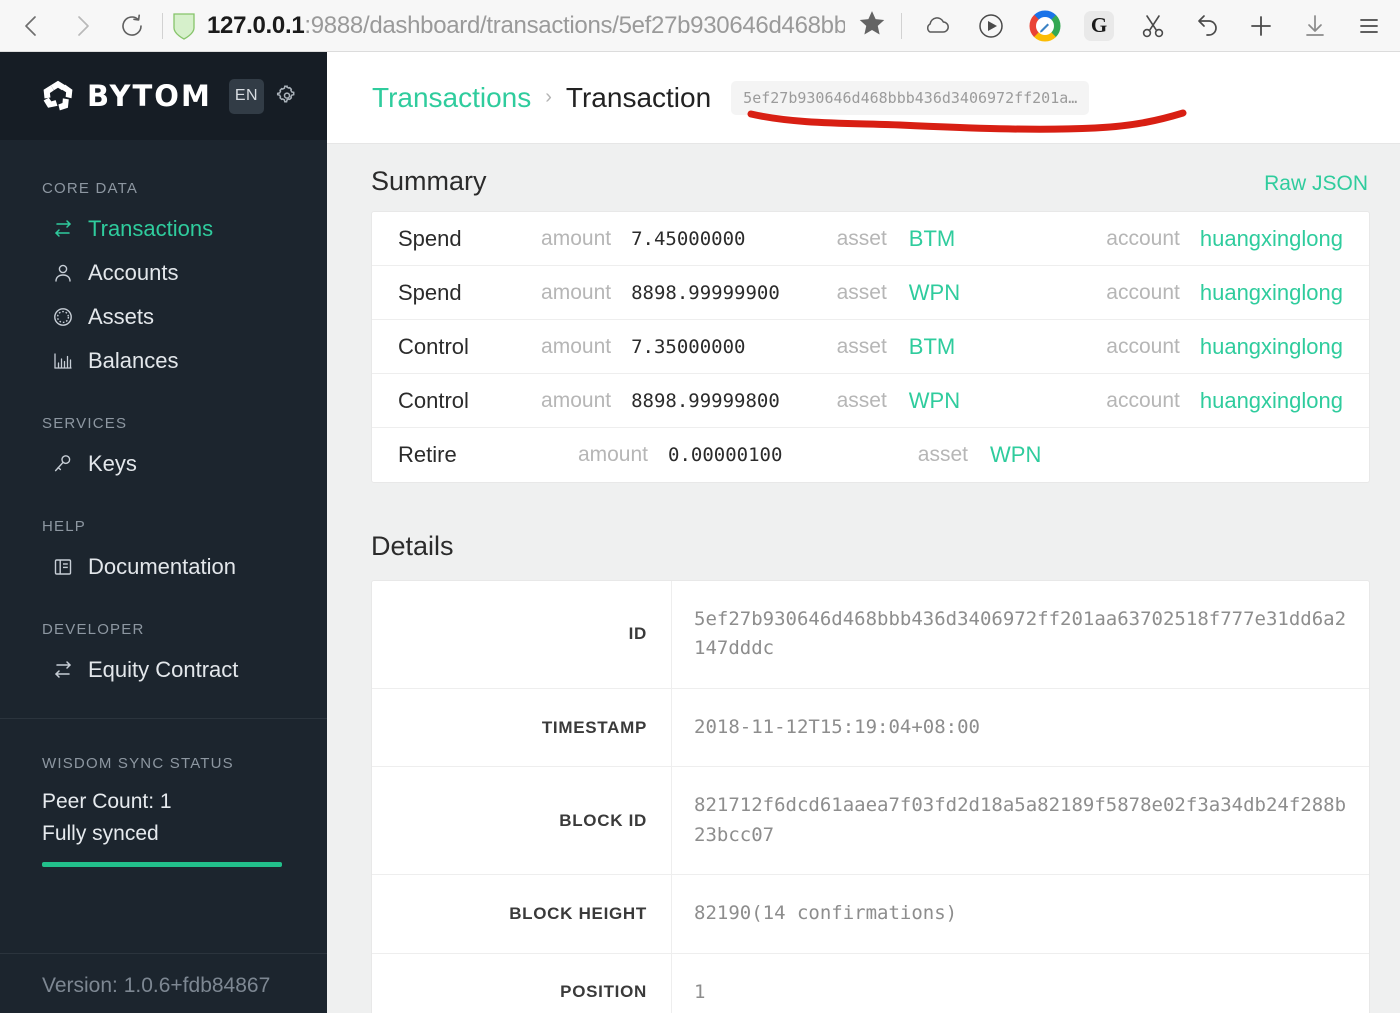 The height and width of the screenshot is (1013, 1400). Describe the element at coordinates (1045, 26) in the screenshot. I see `color-wheel-pencil-icon` at that location.